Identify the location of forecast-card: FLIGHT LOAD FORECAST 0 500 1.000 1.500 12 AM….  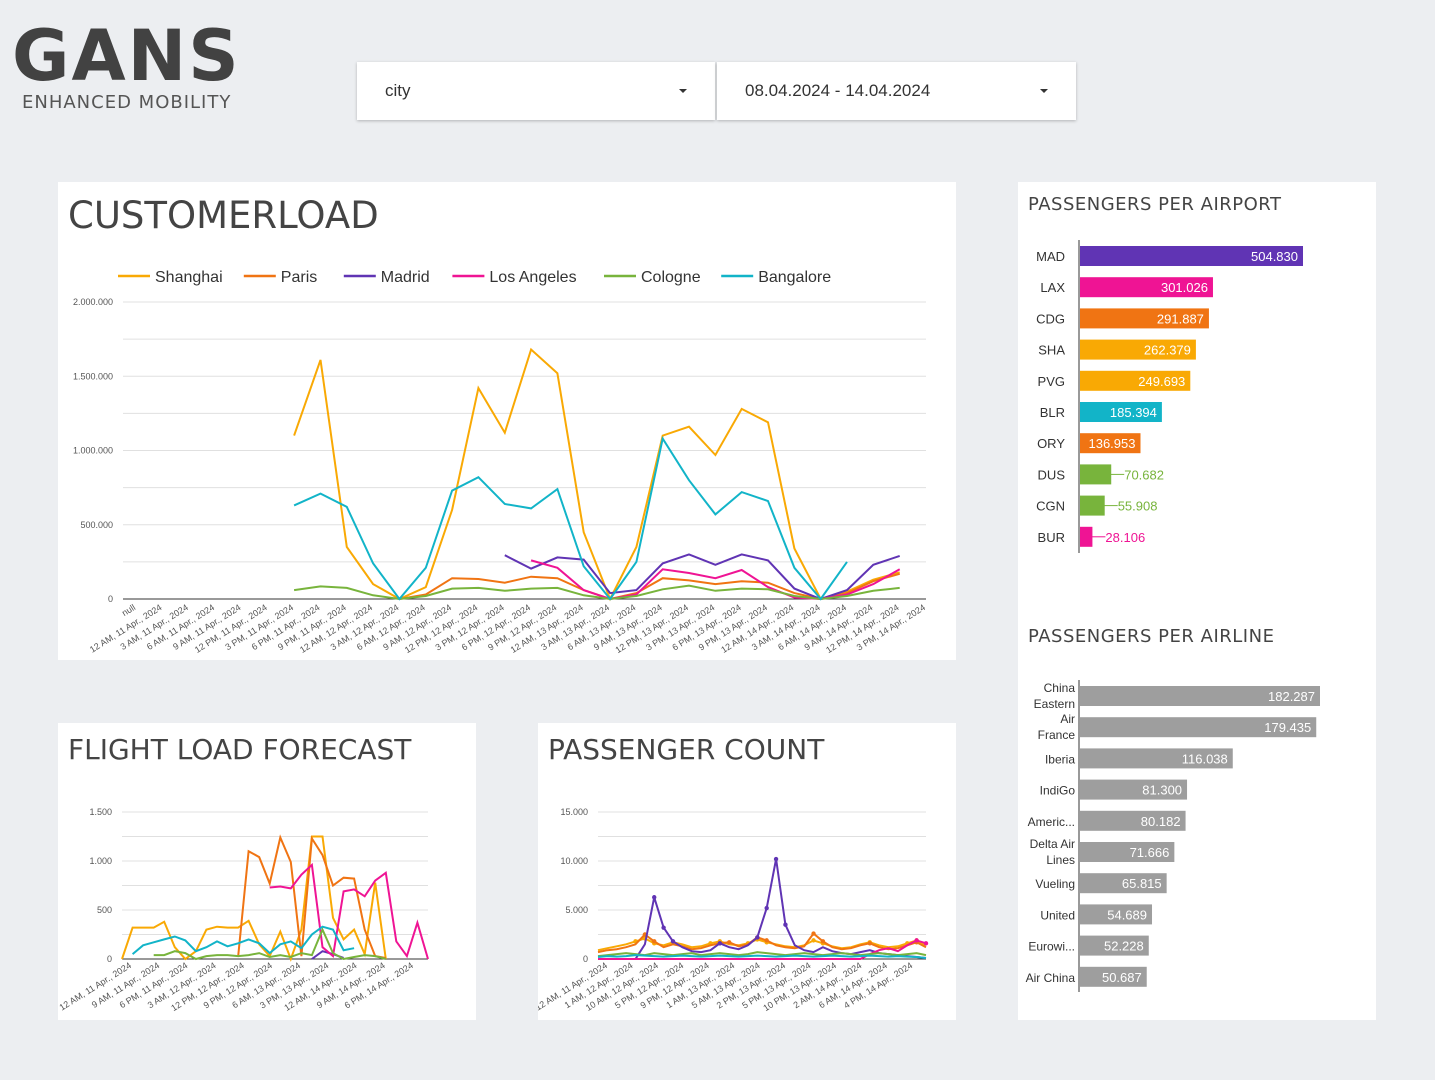
(267, 871).